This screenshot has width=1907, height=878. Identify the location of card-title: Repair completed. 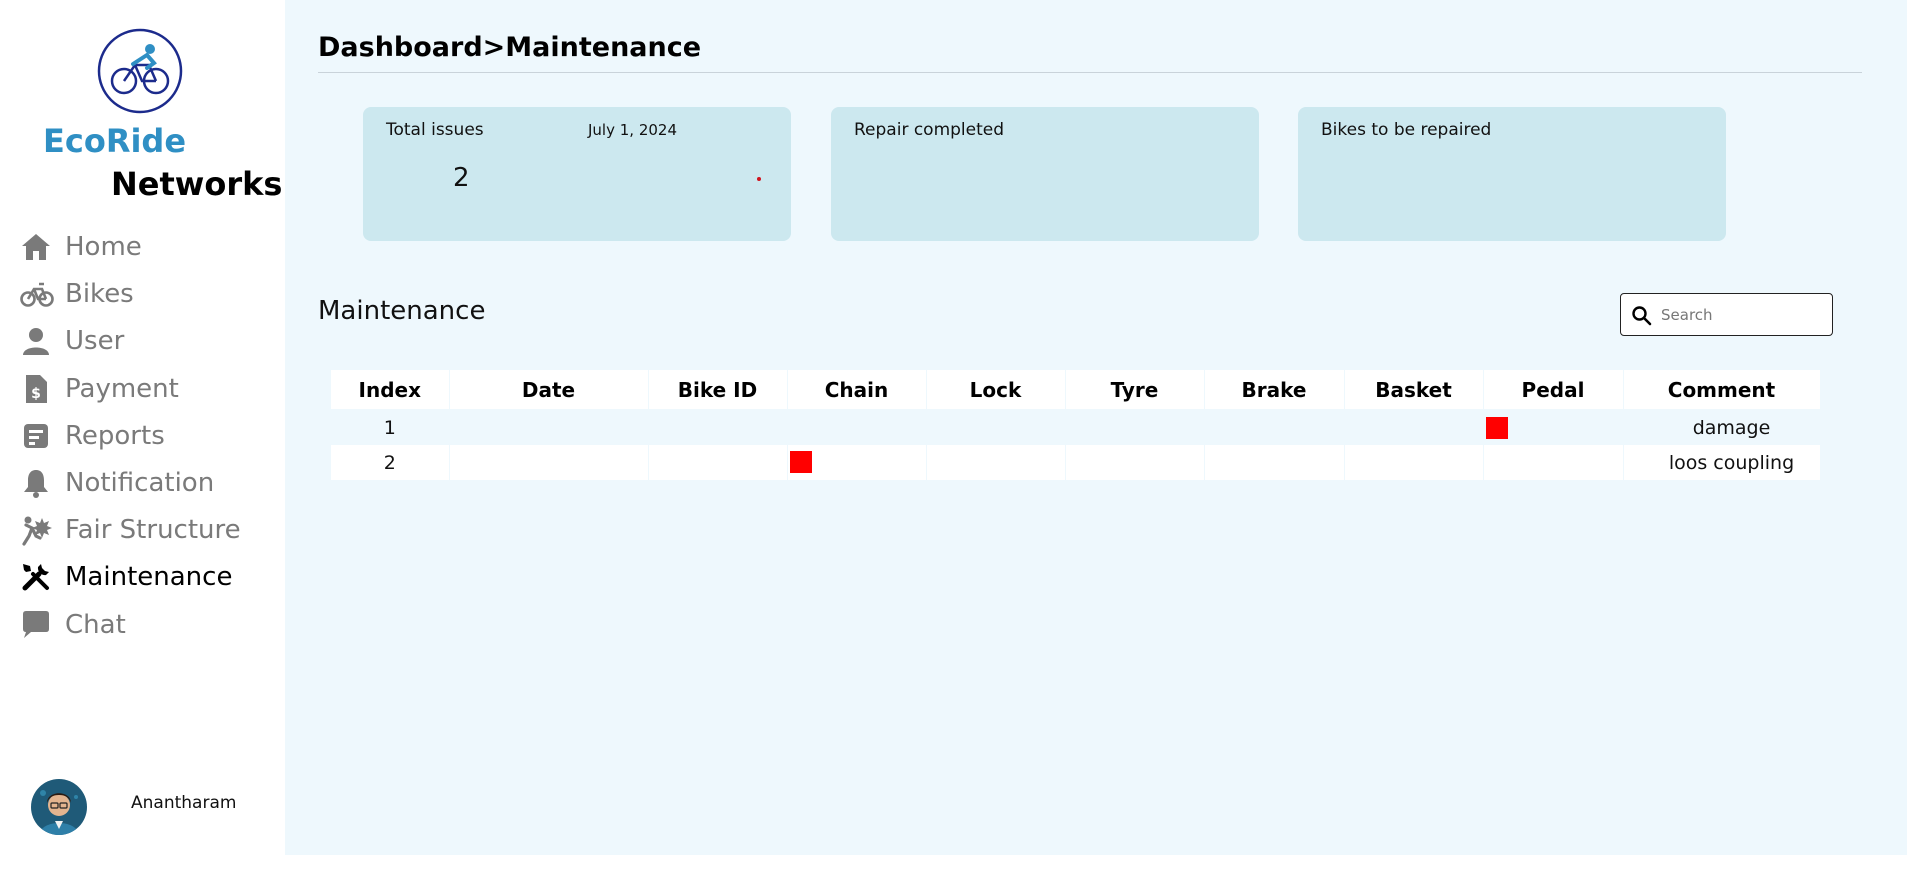
(929, 130).